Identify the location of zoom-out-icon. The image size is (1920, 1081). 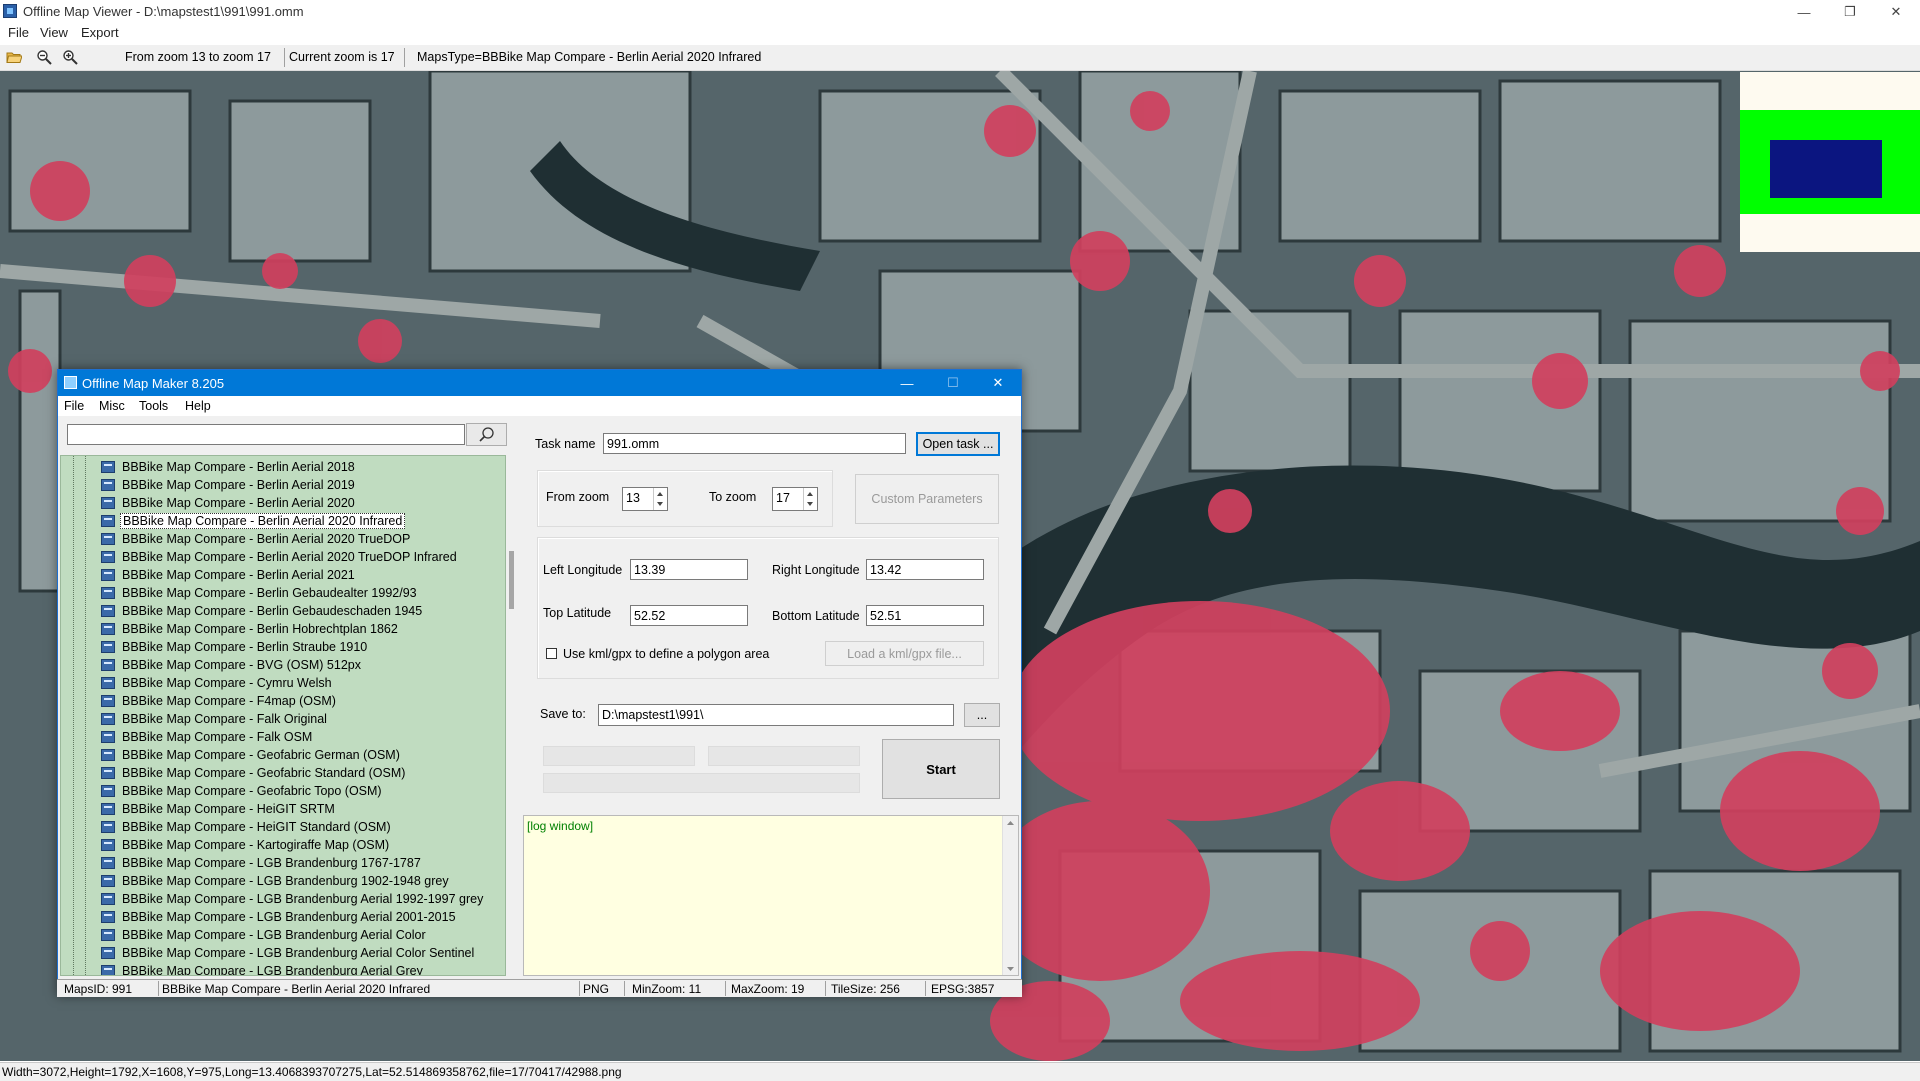
(44, 57).